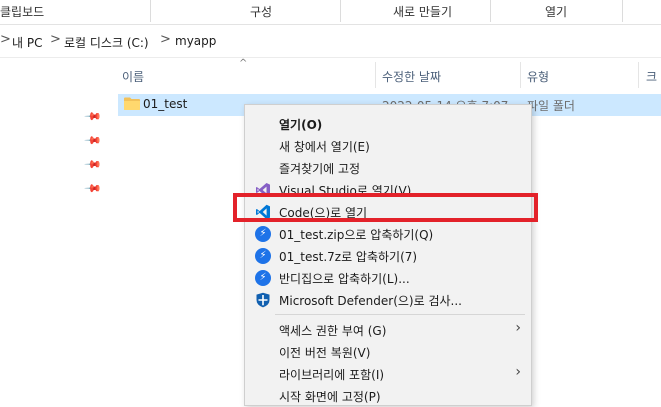  I want to click on menu-item-open: 열기(O), so click(388, 124).